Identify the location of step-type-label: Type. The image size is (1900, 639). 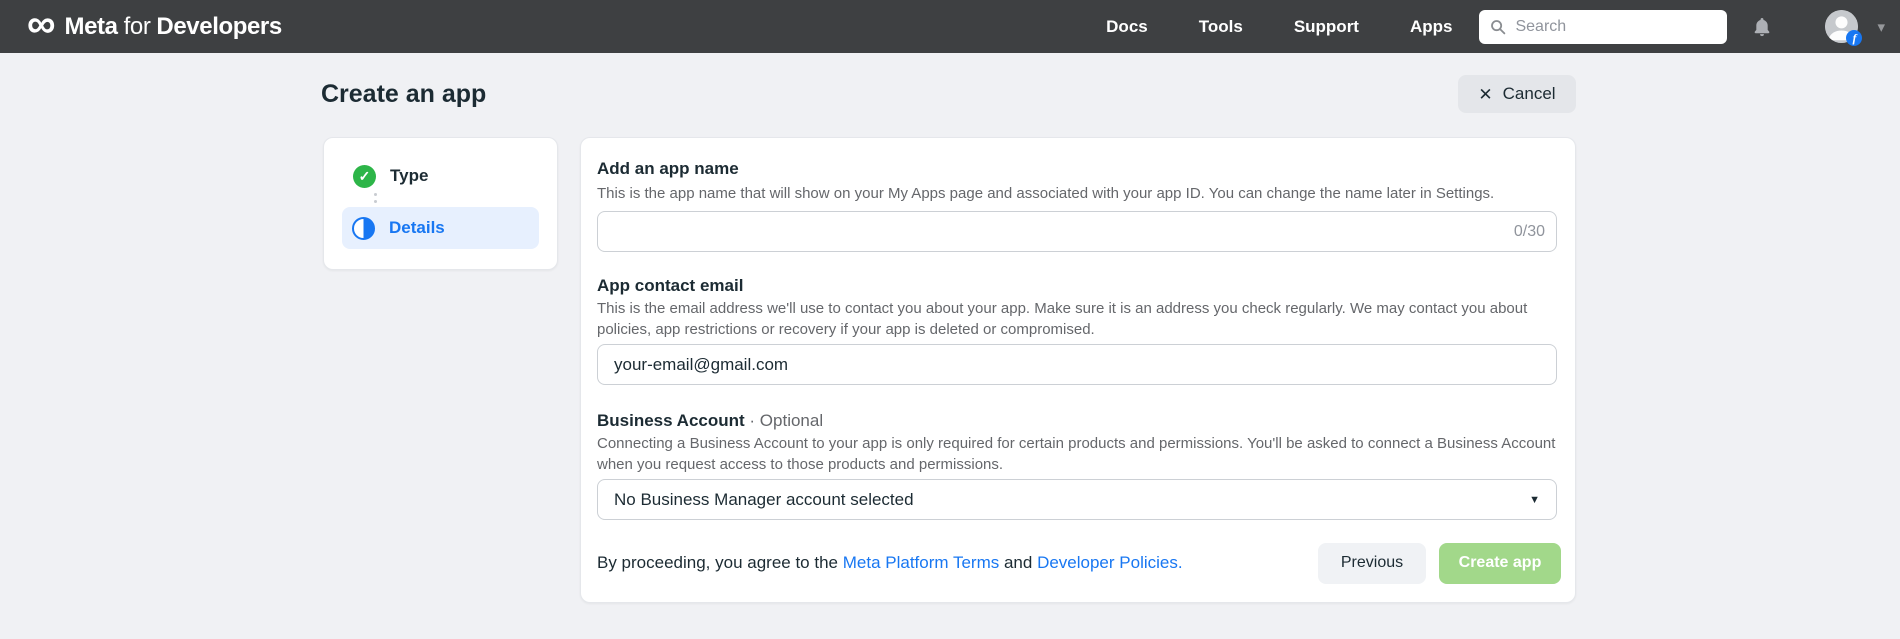
(409, 175).